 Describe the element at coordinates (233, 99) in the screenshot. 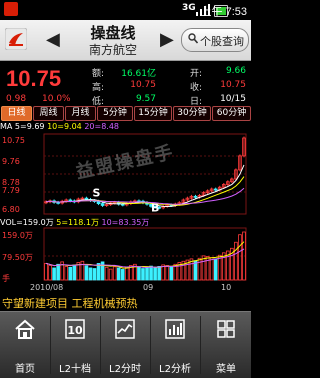

I see `date-value: 10/15` at that location.